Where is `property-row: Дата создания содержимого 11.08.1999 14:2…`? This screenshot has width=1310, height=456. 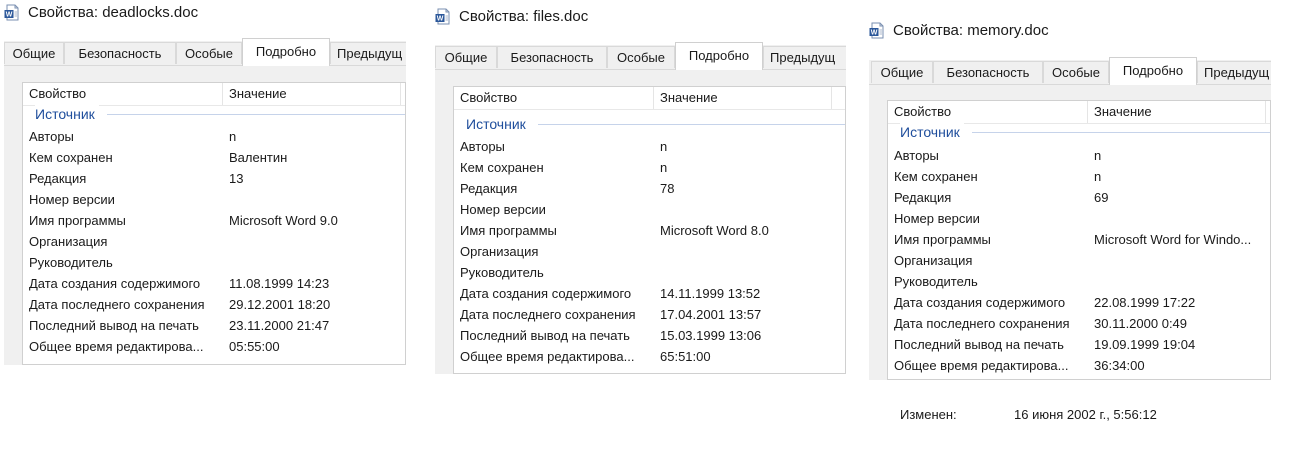 property-row: Дата создания содержимого 11.08.1999 14:2… is located at coordinates (214, 283).